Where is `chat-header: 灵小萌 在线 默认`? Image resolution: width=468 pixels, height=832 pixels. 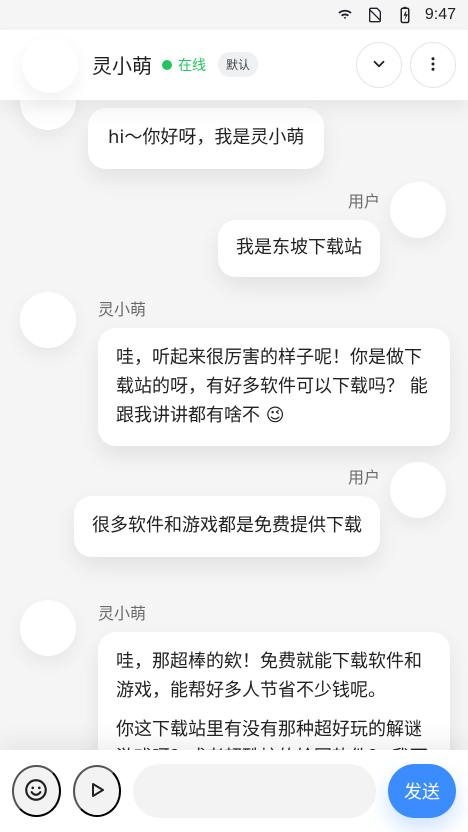
chat-header: 灵小萌 在线 默认 is located at coordinates (234, 65).